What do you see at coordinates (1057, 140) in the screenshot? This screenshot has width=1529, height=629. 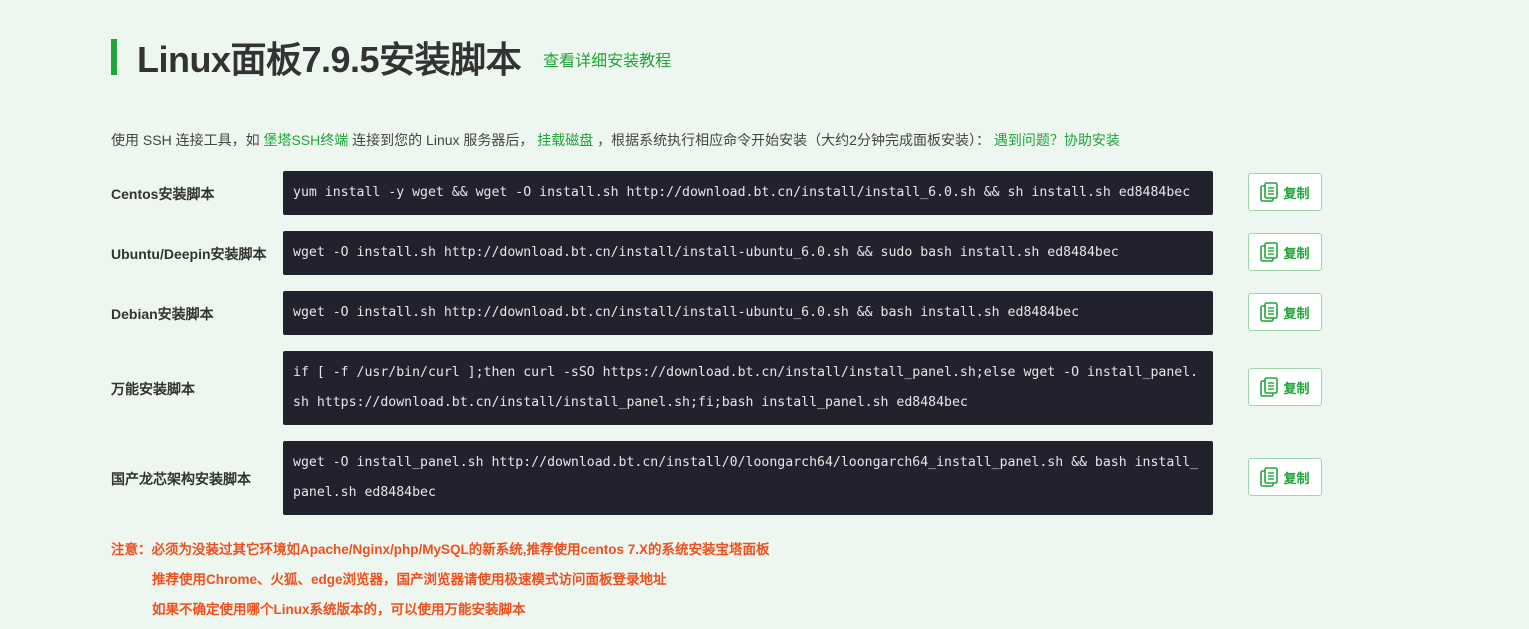 I see `help-install-link: 遇到问题？协助安装` at bounding box center [1057, 140].